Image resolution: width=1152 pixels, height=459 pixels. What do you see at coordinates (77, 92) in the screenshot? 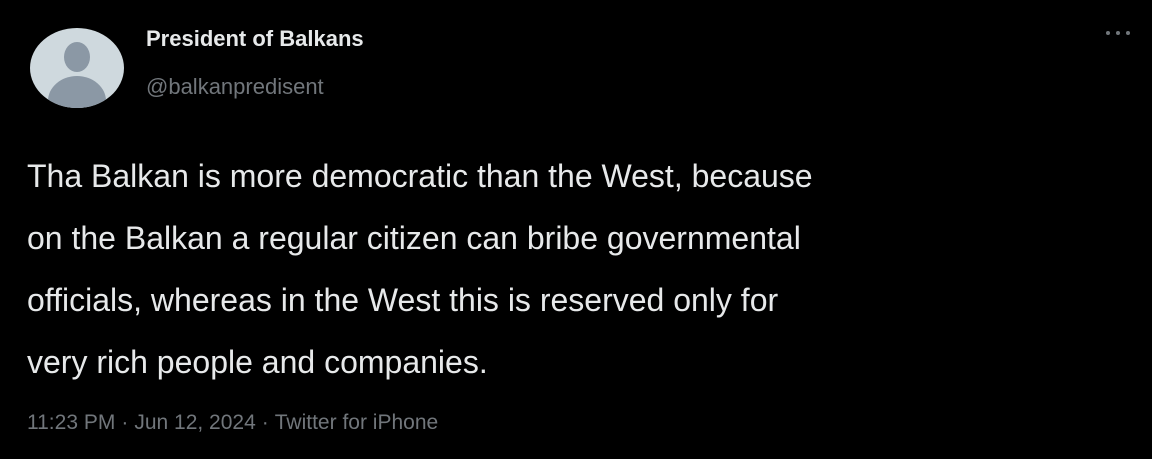
I see `avatar-shoulders` at bounding box center [77, 92].